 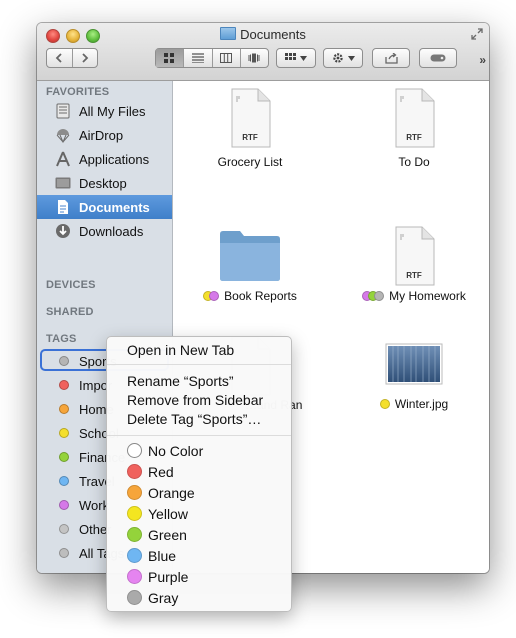 I want to click on file-item: Winter.jpg, so click(x=414, y=377).